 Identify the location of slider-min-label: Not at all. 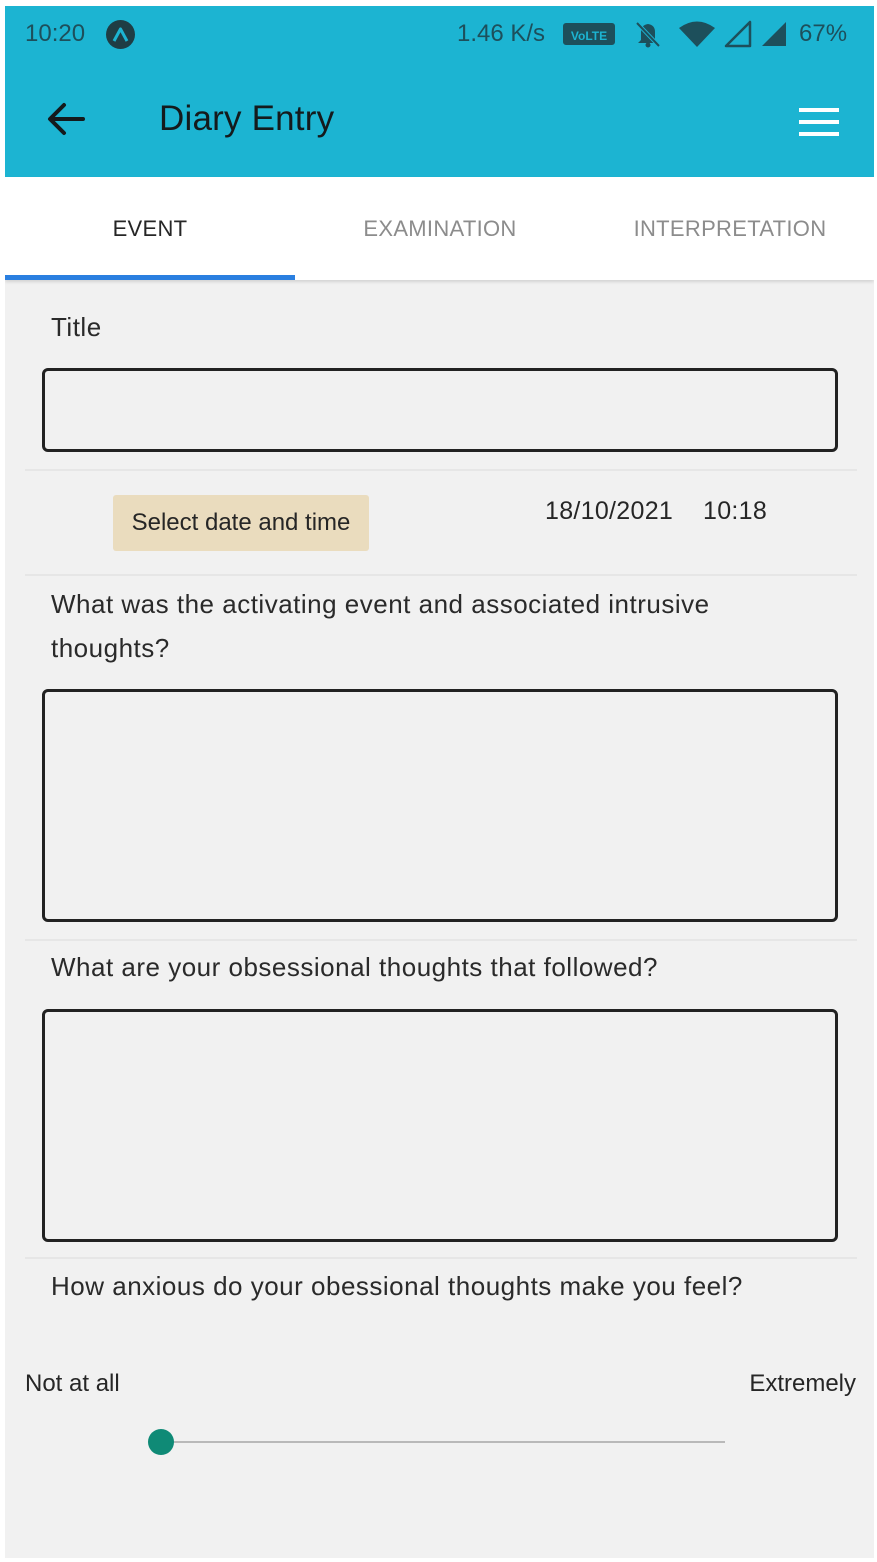
(72, 1383).